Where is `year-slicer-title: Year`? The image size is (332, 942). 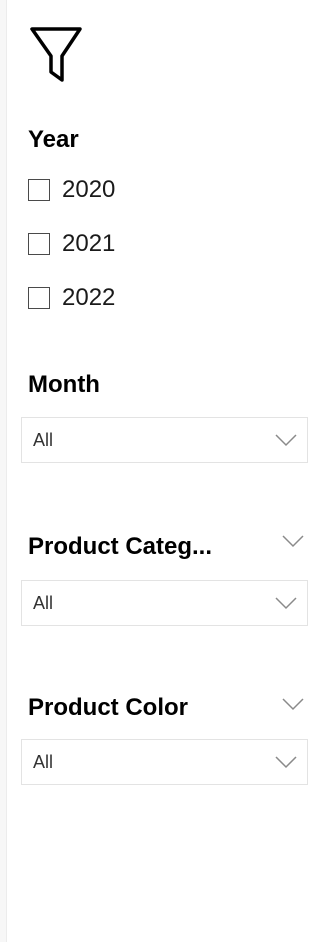
year-slicer-title: Year is located at coordinates (53, 139).